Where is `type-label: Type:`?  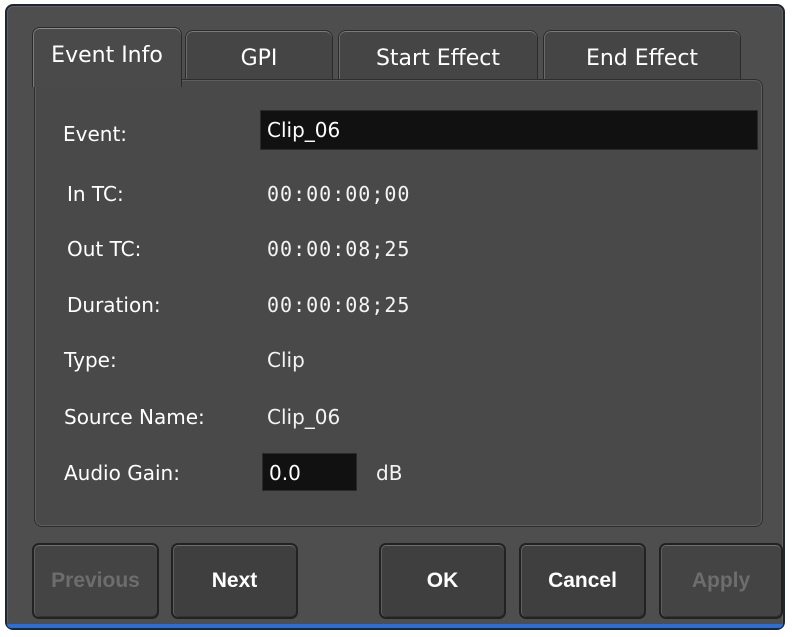 type-label: Type: is located at coordinates (90, 360).